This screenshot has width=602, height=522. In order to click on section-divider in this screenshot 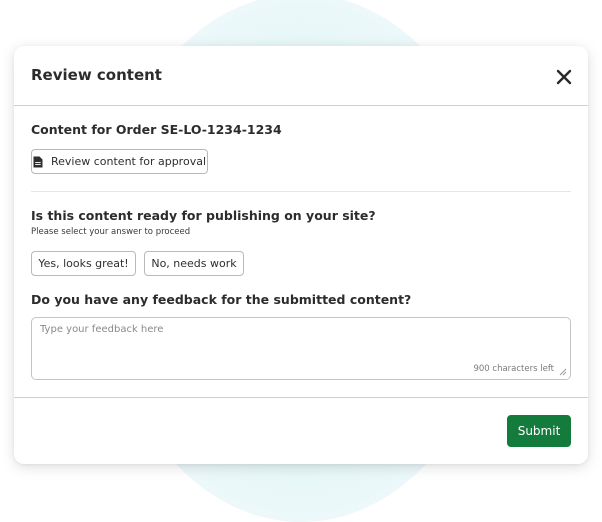, I will do `click(301, 191)`.